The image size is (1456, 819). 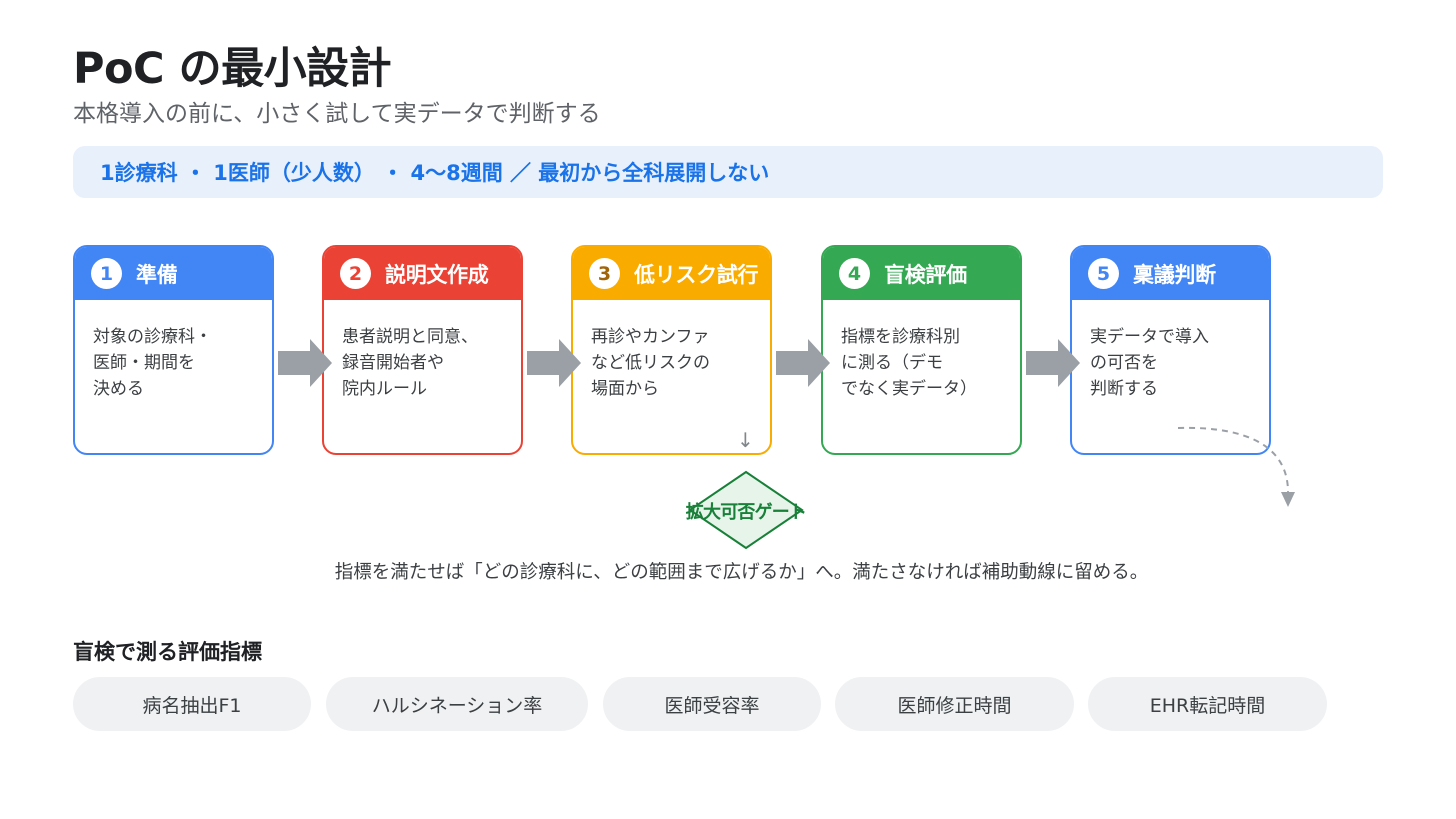 What do you see at coordinates (1124, 363) in the screenshot?
I see `step-description-line: の可否を` at bounding box center [1124, 363].